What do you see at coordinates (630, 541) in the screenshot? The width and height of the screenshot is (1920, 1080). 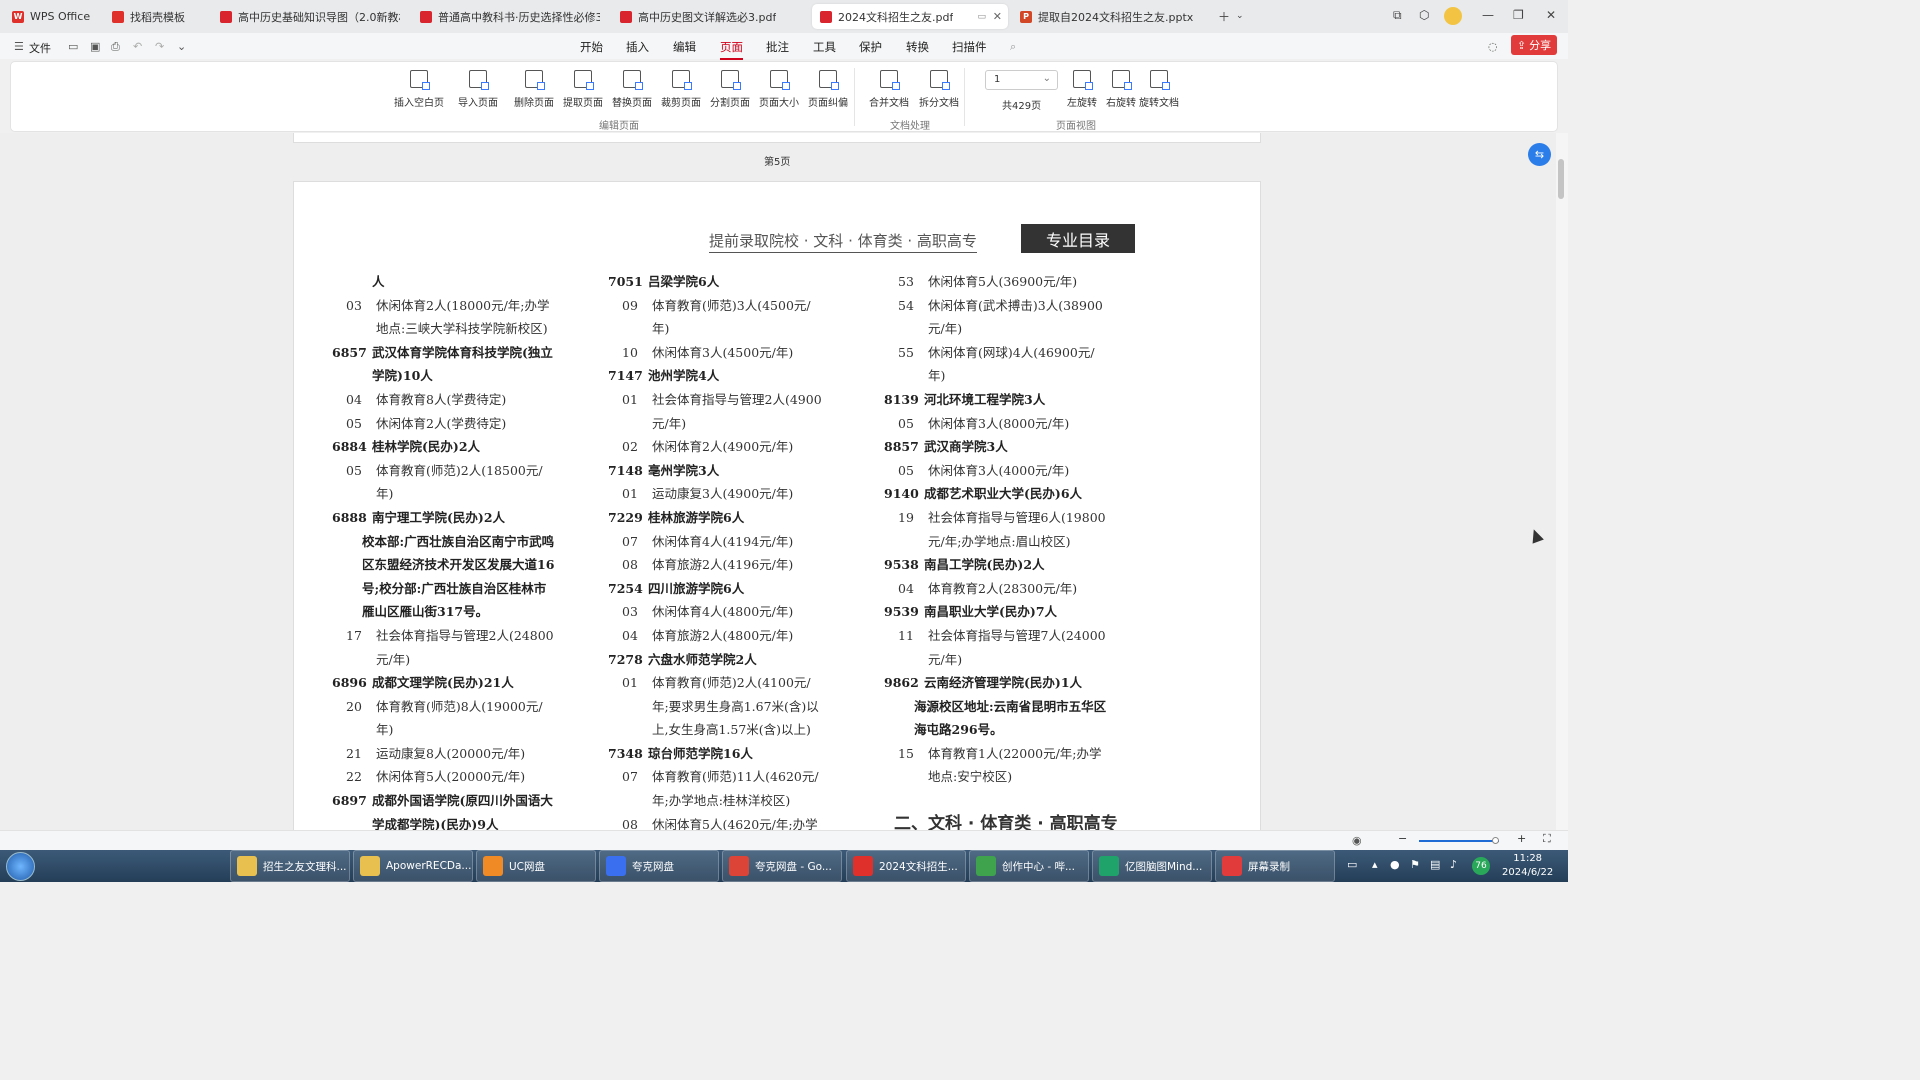 I see `major-code: 07` at bounding box center [630, 541].